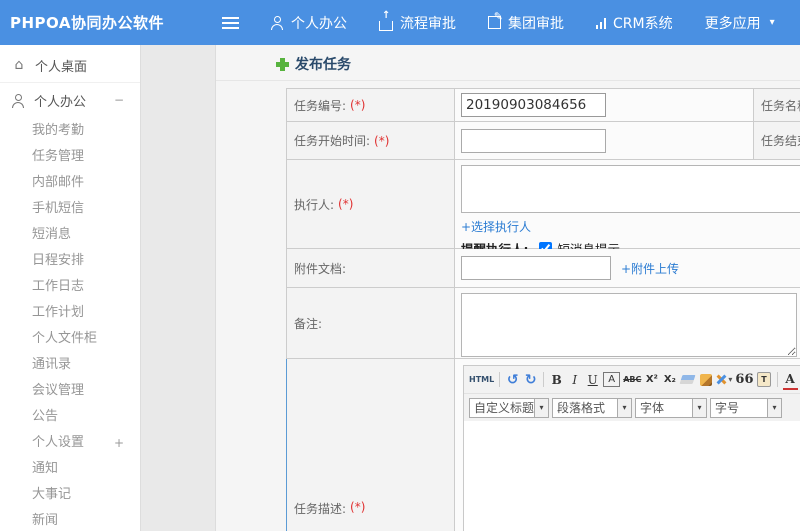  Describe the element at coordinates (58, 442) in the screenshot. I see `sidebar-item-label: 个人设置` at that location.